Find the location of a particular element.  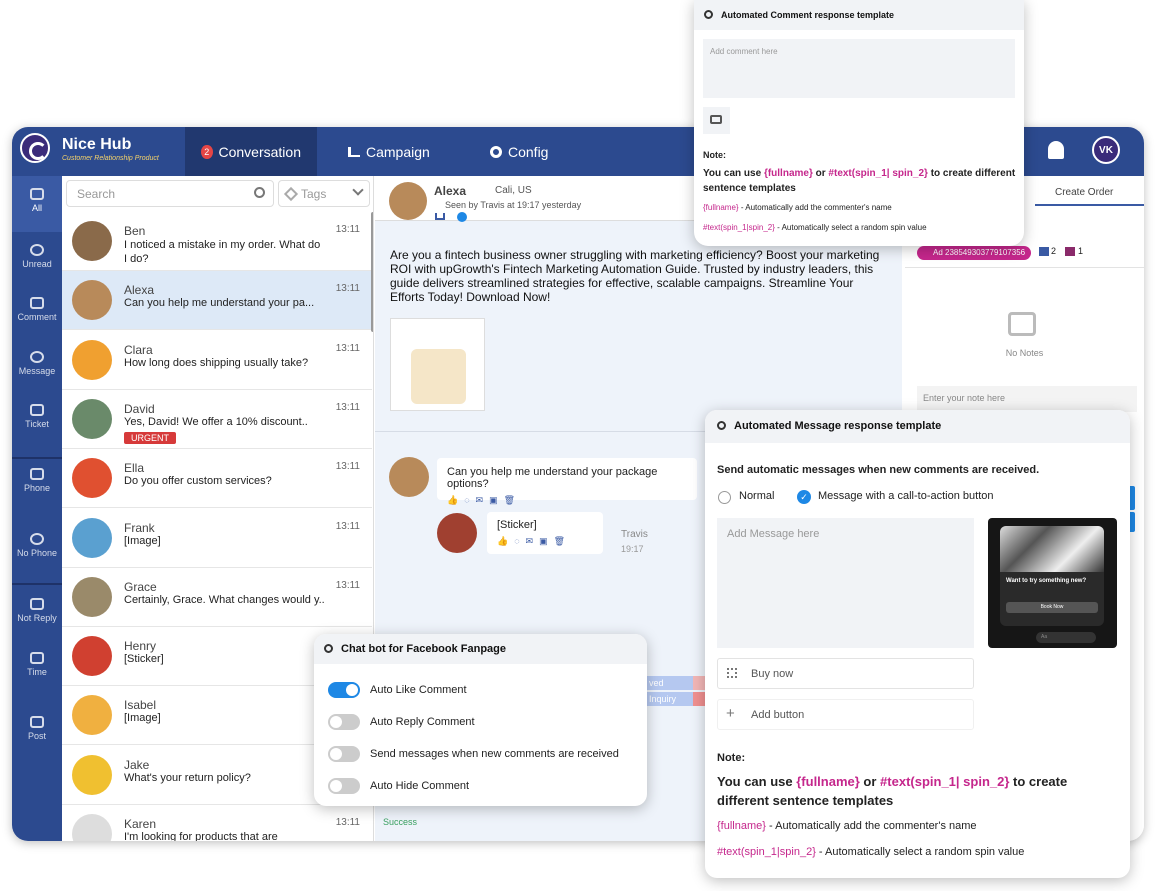

tab-campaign: Campaign is located at coordinates (389, 151).